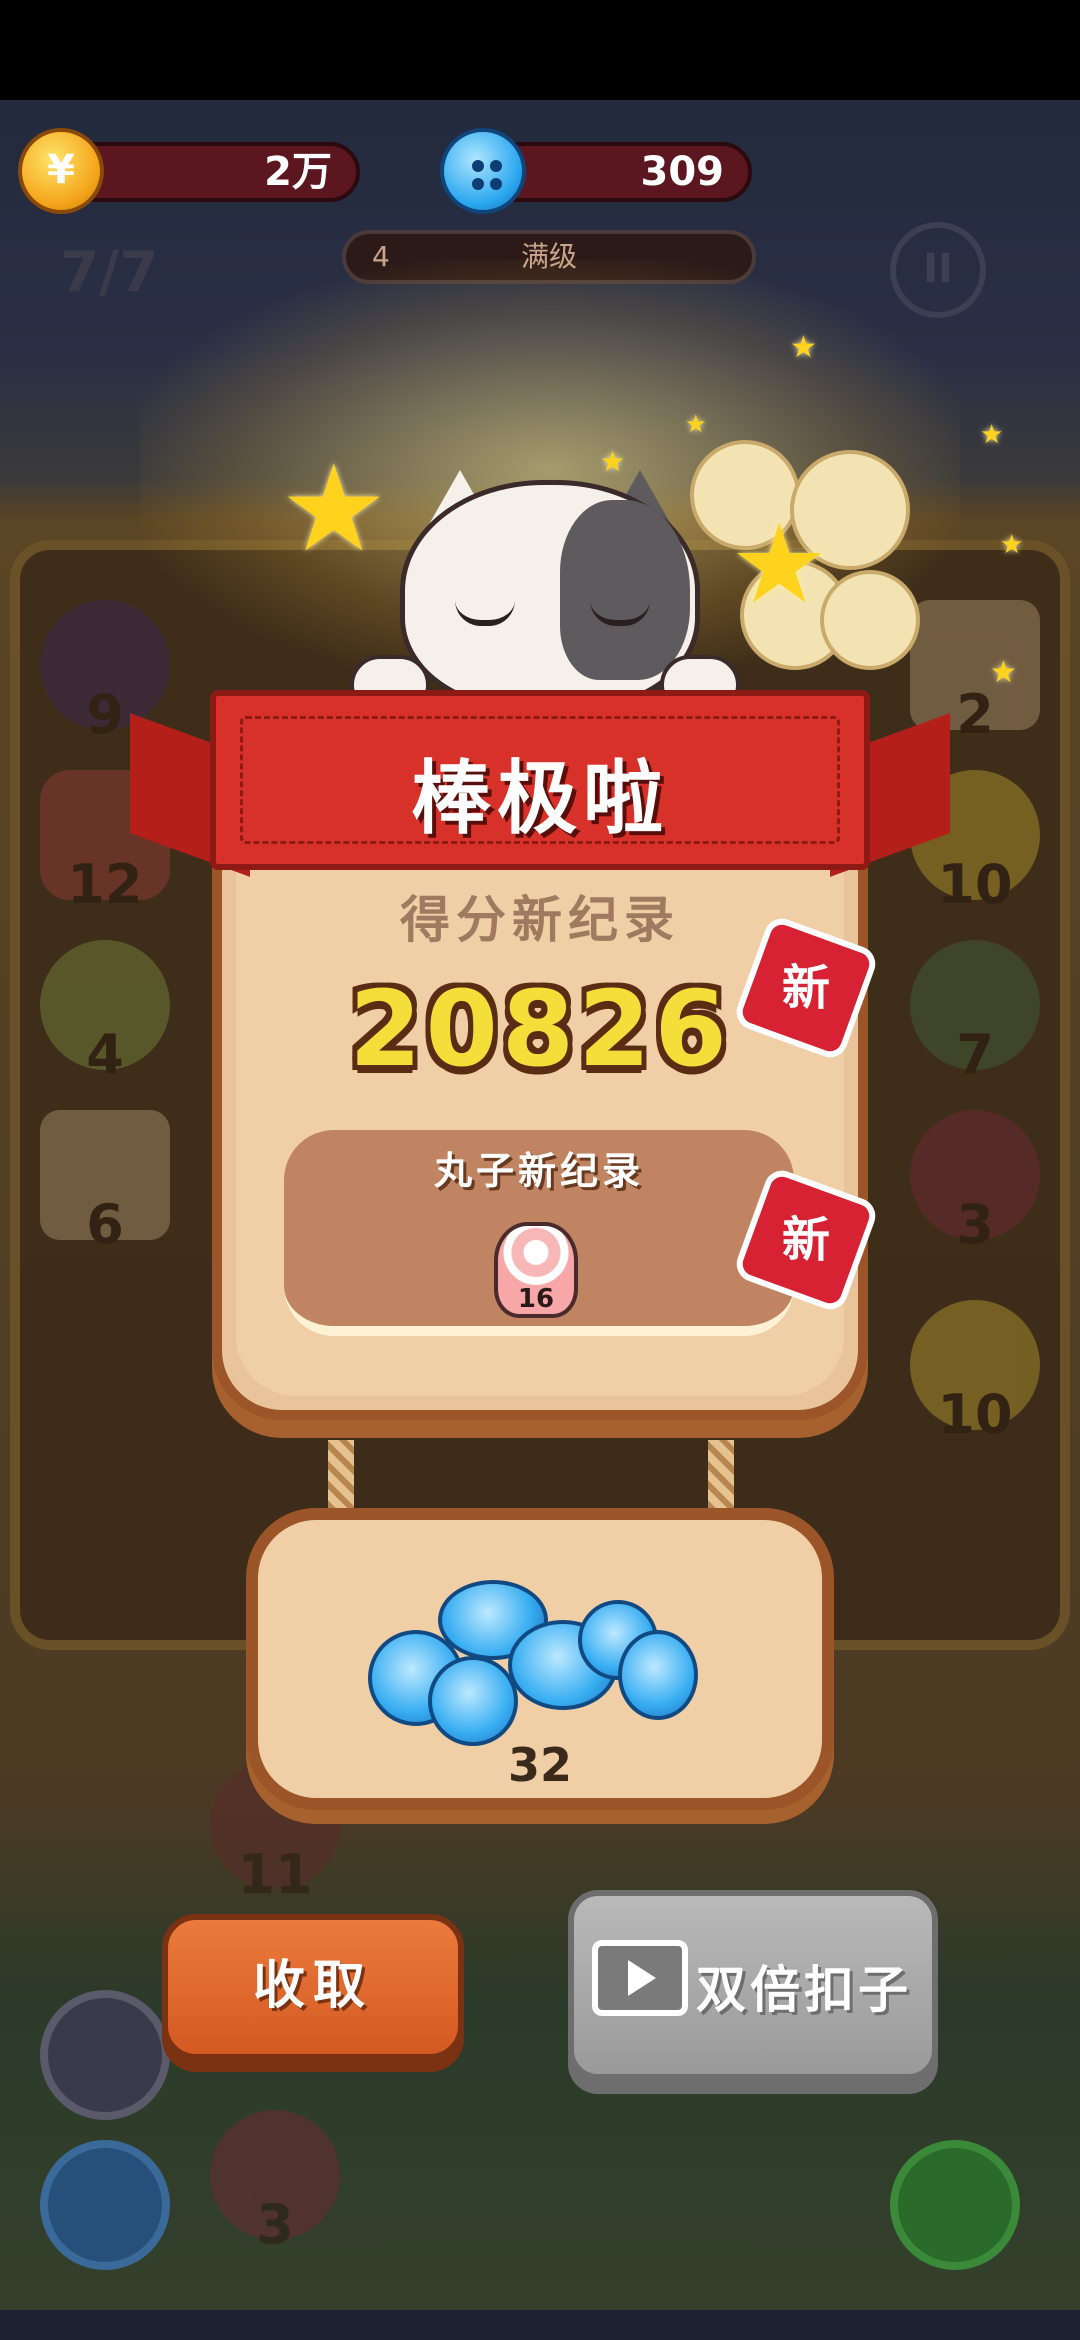 This screenshot has width=1080, height=2340. What do you see at coordinates (540, 798) in the screenshot?
I see `dialog-title: 棒极啦` at bounding box center [540, 798].